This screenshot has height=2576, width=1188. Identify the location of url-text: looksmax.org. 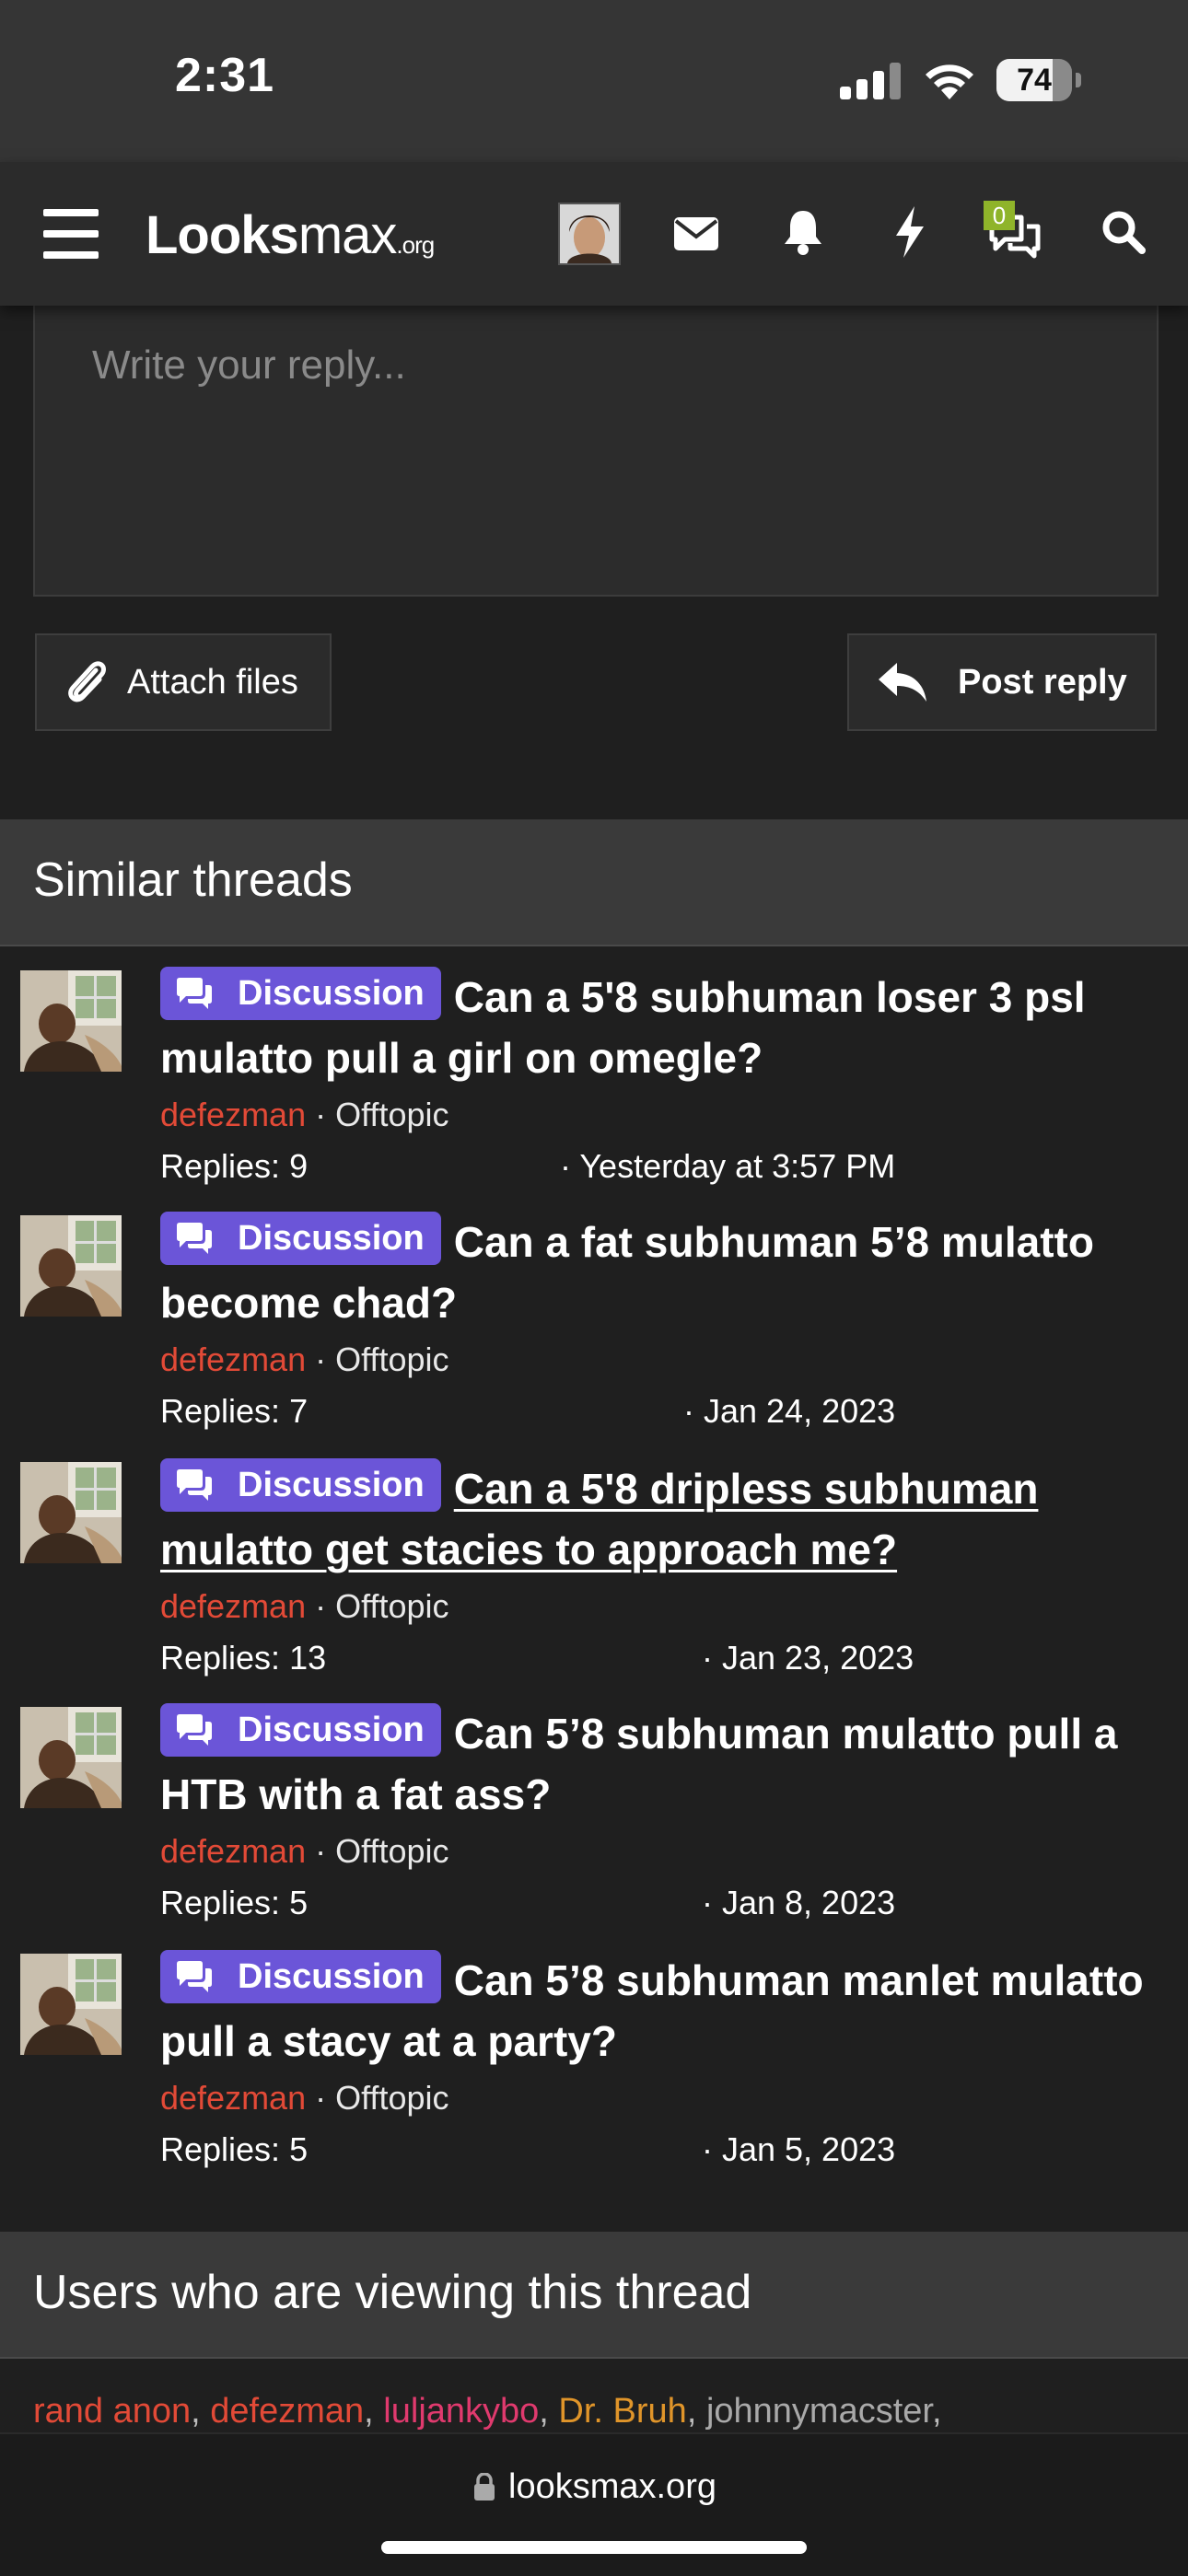
(612, 2486).